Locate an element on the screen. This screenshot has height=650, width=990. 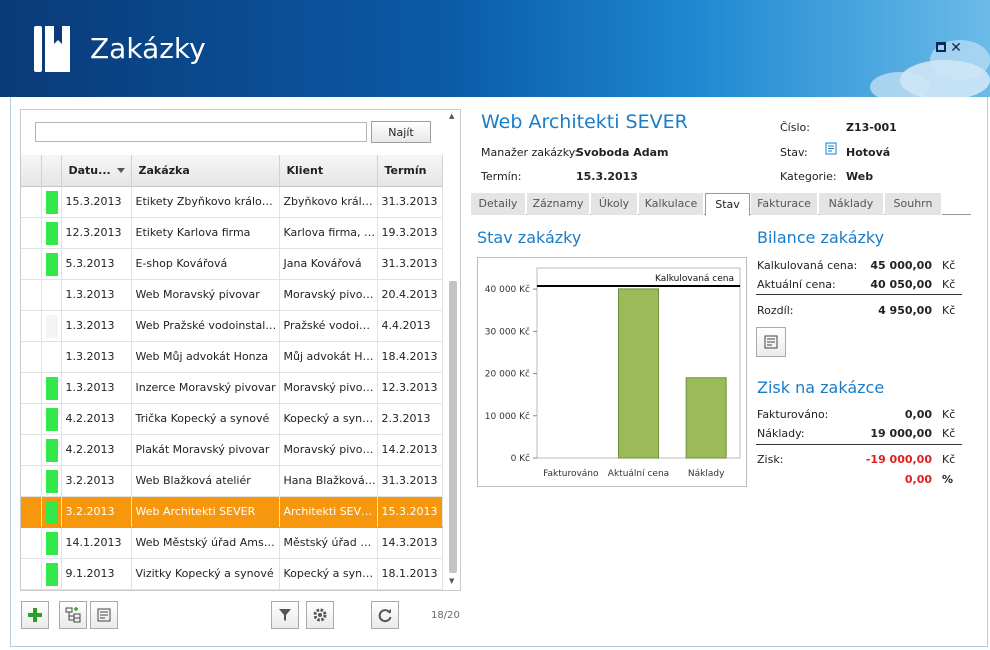
summary-label: Fakturováno: is located at coordinates (793, 414).